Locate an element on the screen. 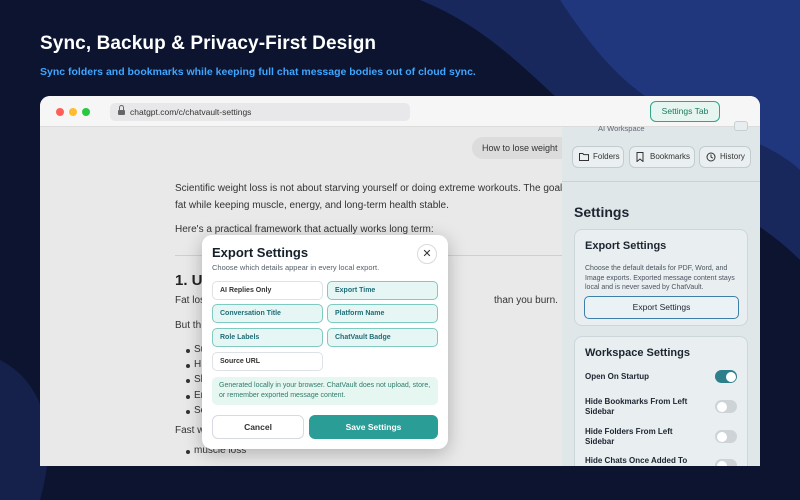 Image resolution: width=800 pixels, height=500 pixels. response-line-end: than you burn. is located at coordinates (526, 300).